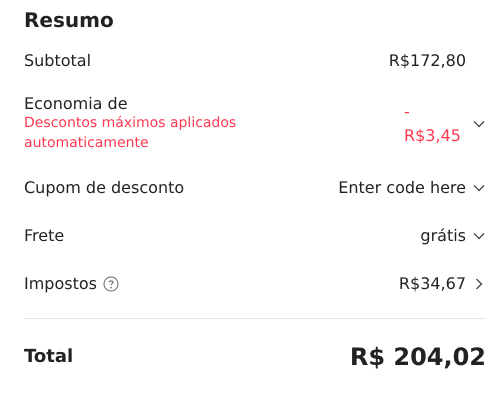 The height and width of the screenshot is (412, 500). I want to click on row-label: Economia de, so click(76, 103).